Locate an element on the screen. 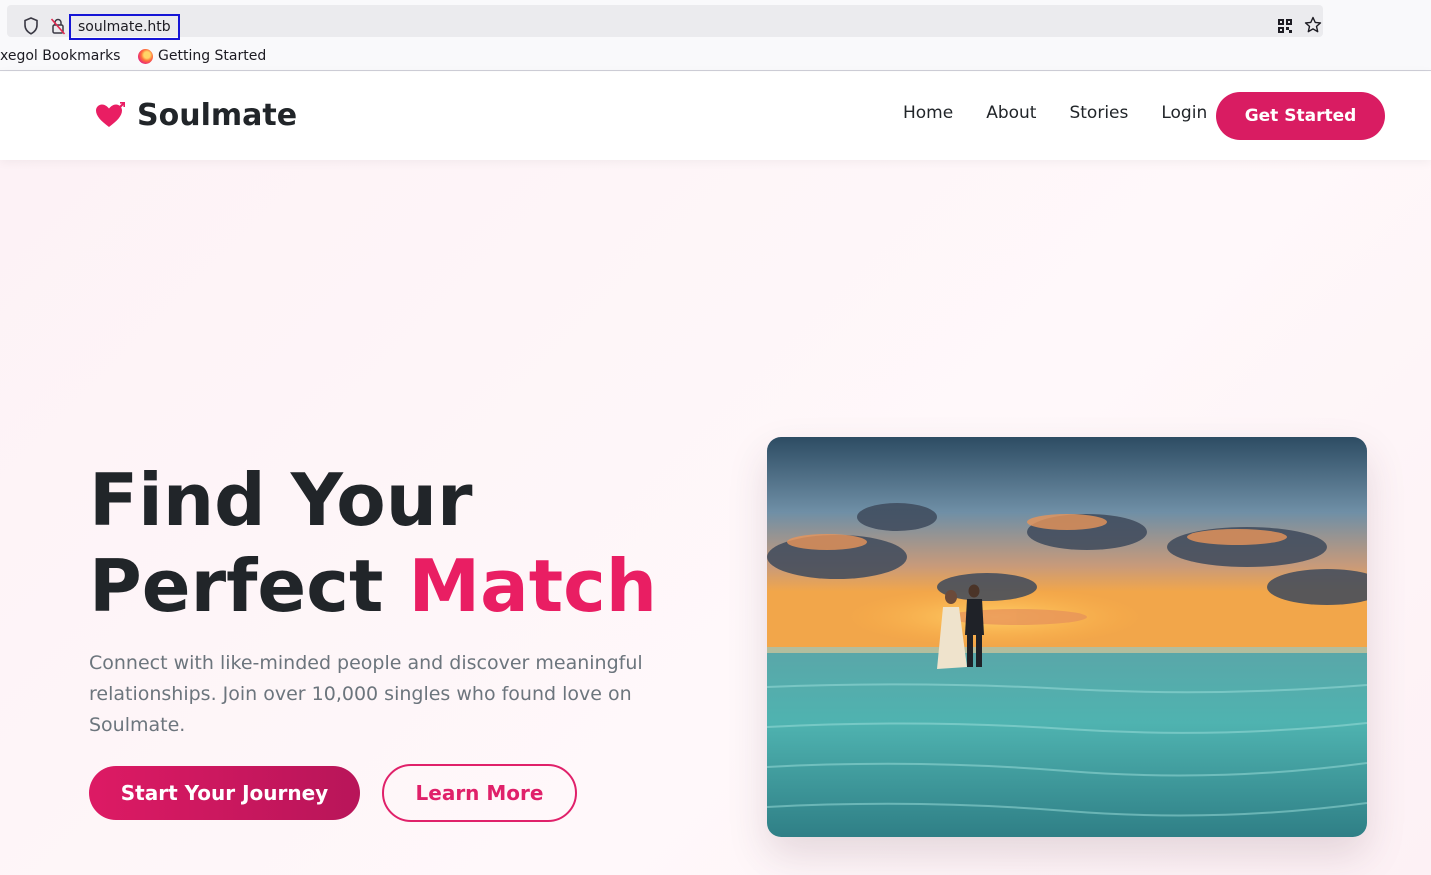  nav-stories: Stories is located at coordinates (1098, 113).